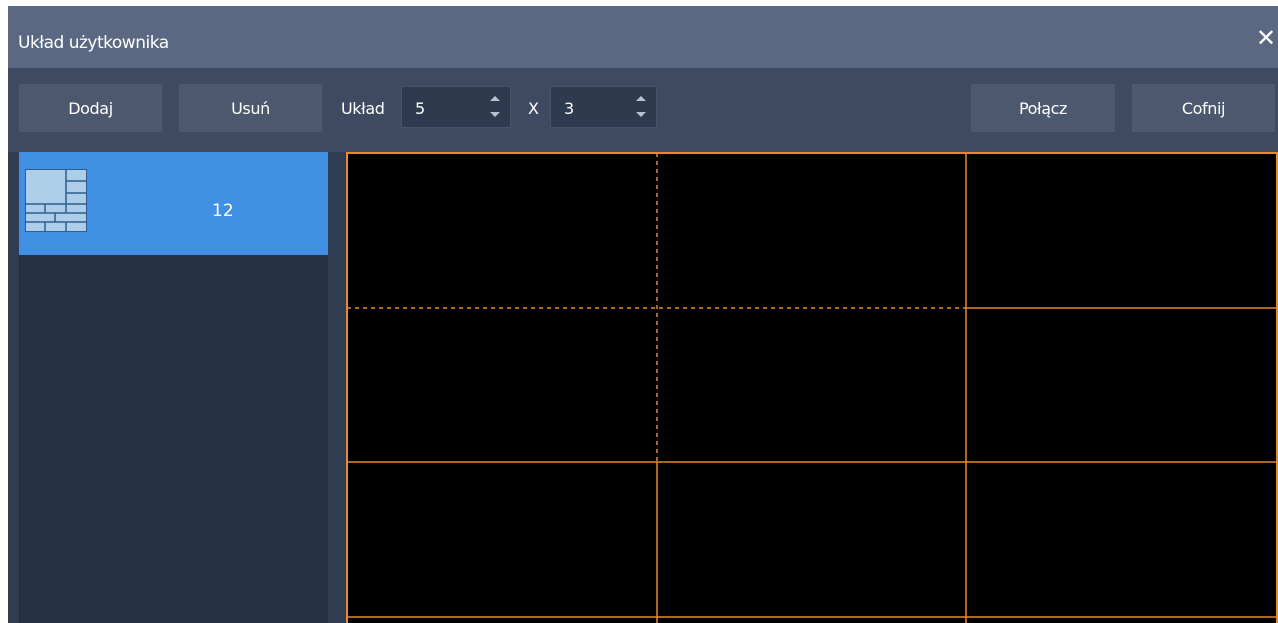 This screenshot has width=1278, height=623. I want to click on layout-cell-count: 12, so click(223, 211).